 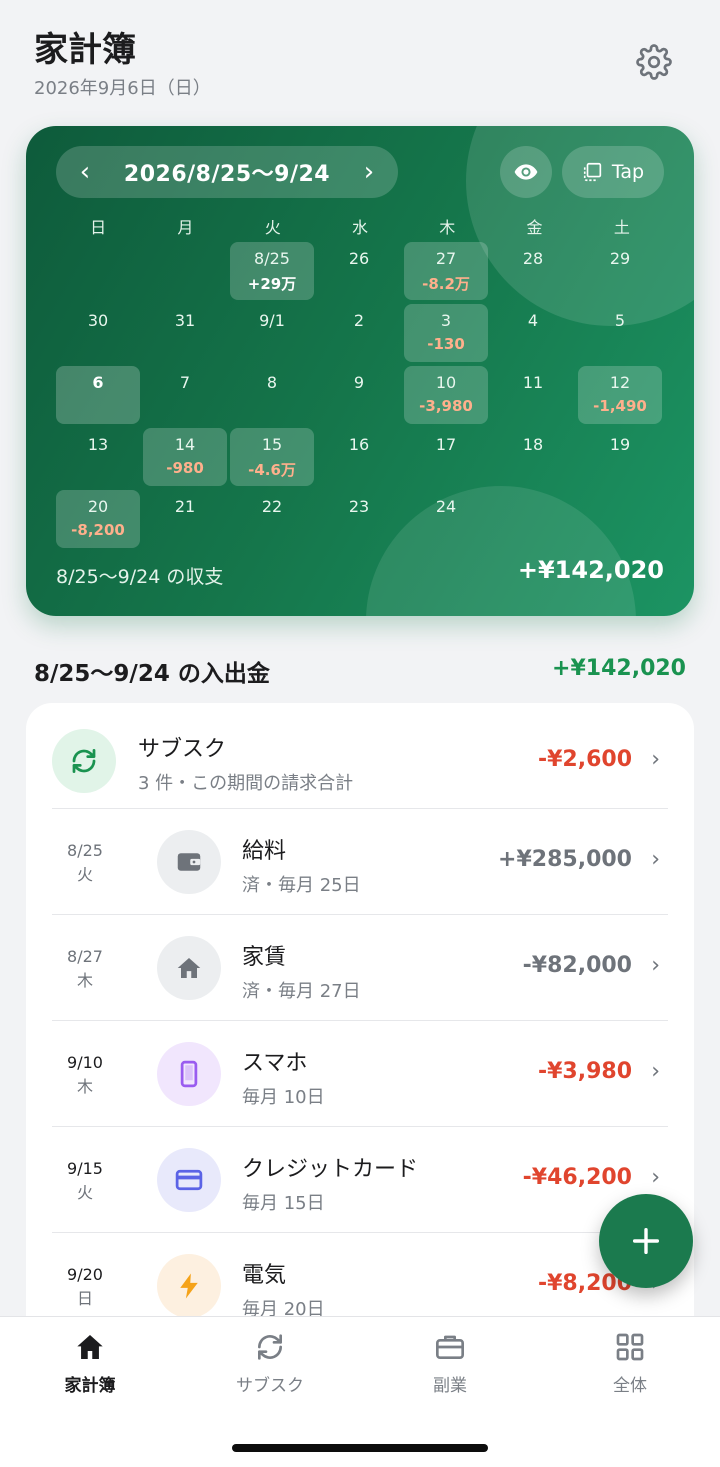 What do you see at coordinates (189, 968) in the screenshot?
I see `home-icon` at bounding box center [189, 968].